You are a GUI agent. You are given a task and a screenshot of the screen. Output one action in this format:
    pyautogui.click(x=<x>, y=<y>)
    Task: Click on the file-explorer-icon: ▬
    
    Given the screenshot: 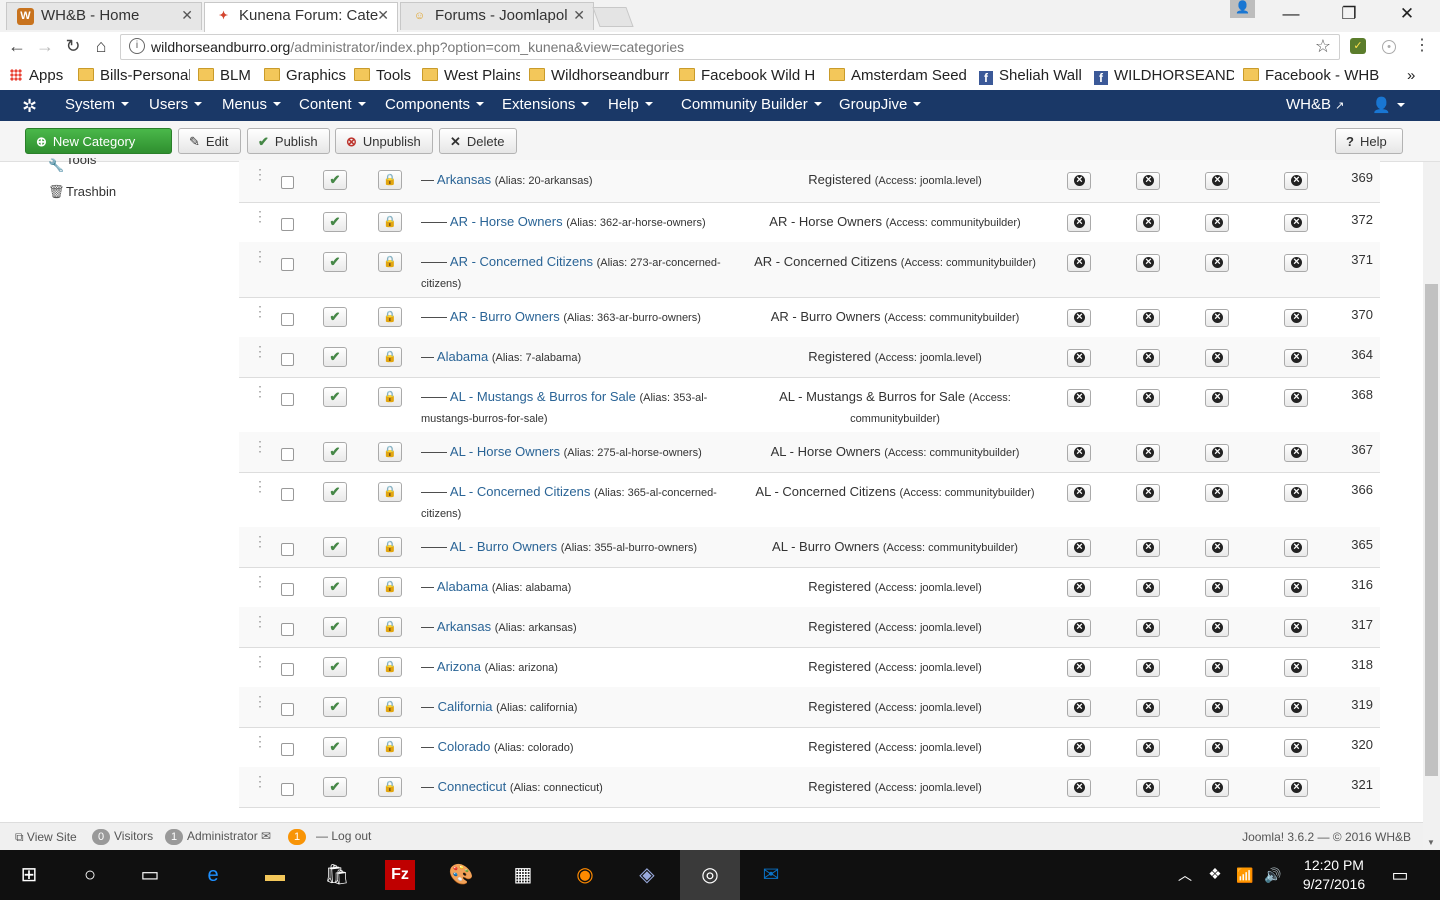 What is the action you would take?
    pyautogui.click(x=275, y=875)
    